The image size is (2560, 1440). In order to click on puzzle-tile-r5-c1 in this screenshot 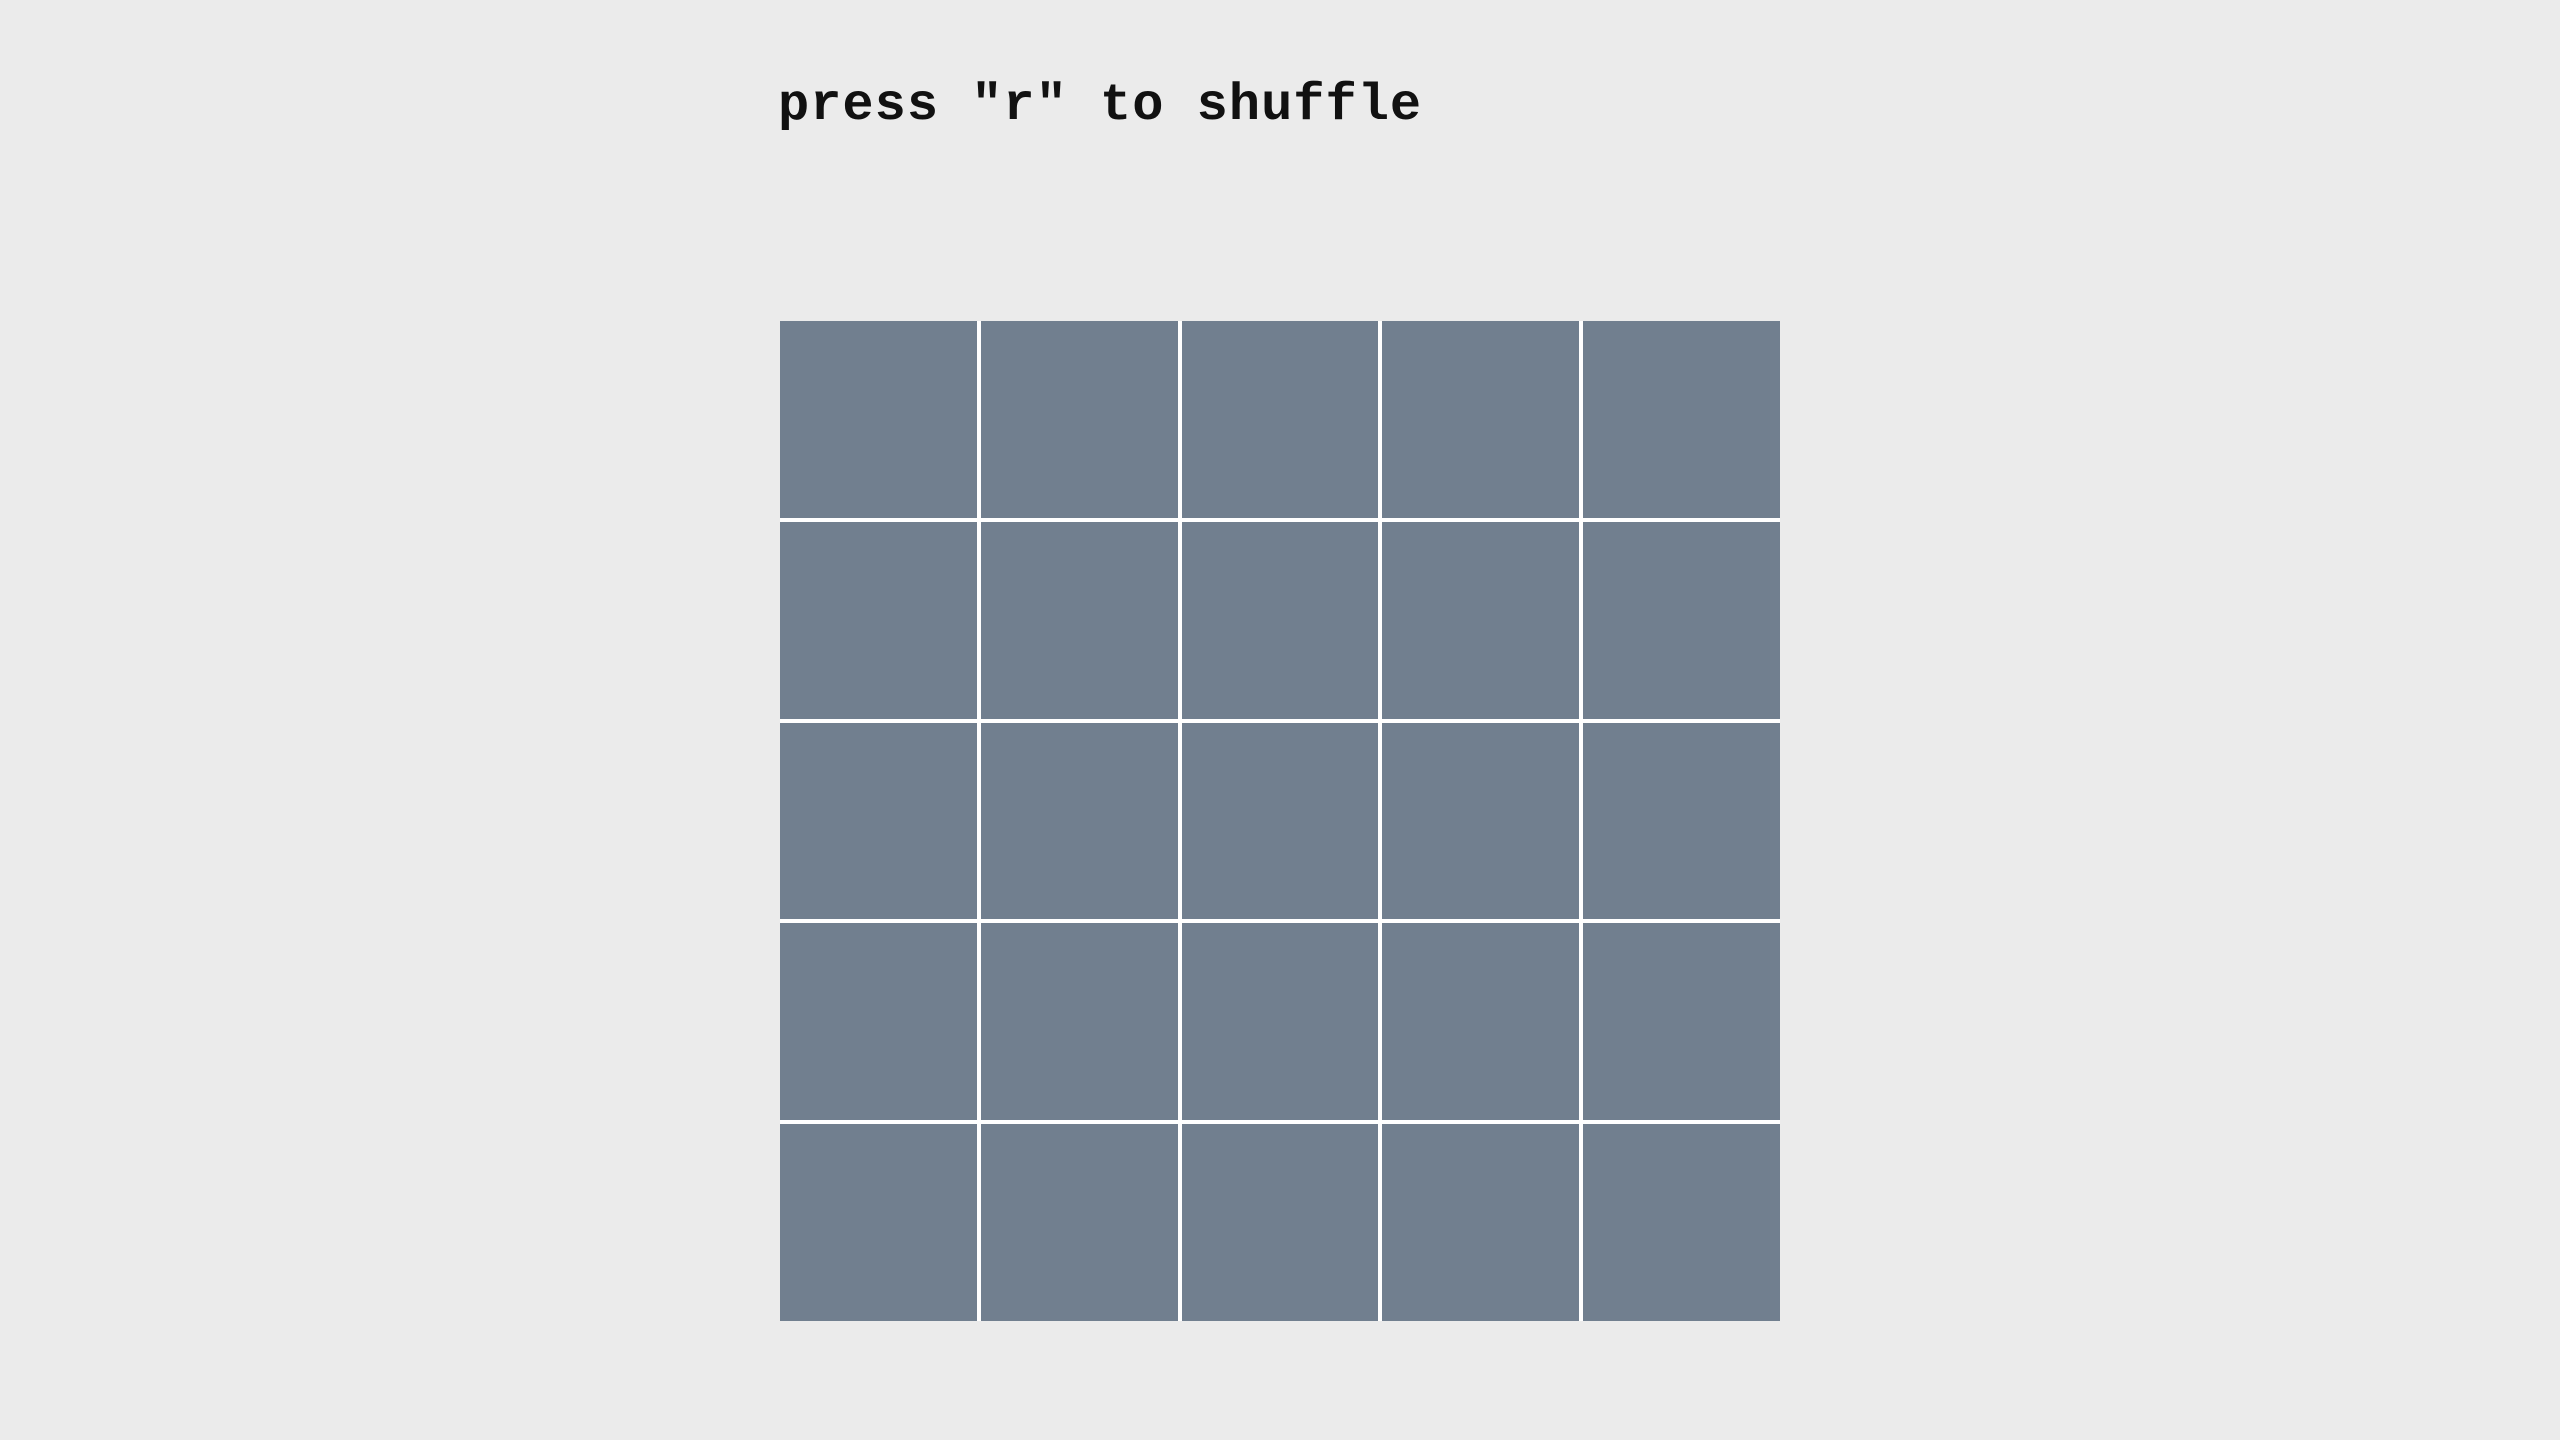, I will do `click(878, 1222)`.